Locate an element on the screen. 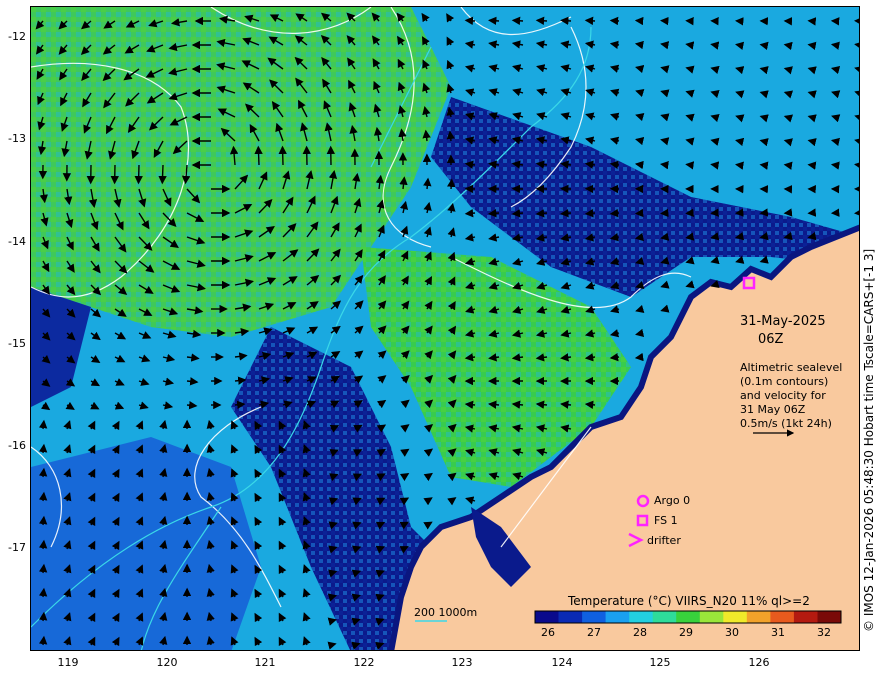 This screenshot has height=680, width=880. colorbar-tick: 31 is located at coordinates (778, 632).